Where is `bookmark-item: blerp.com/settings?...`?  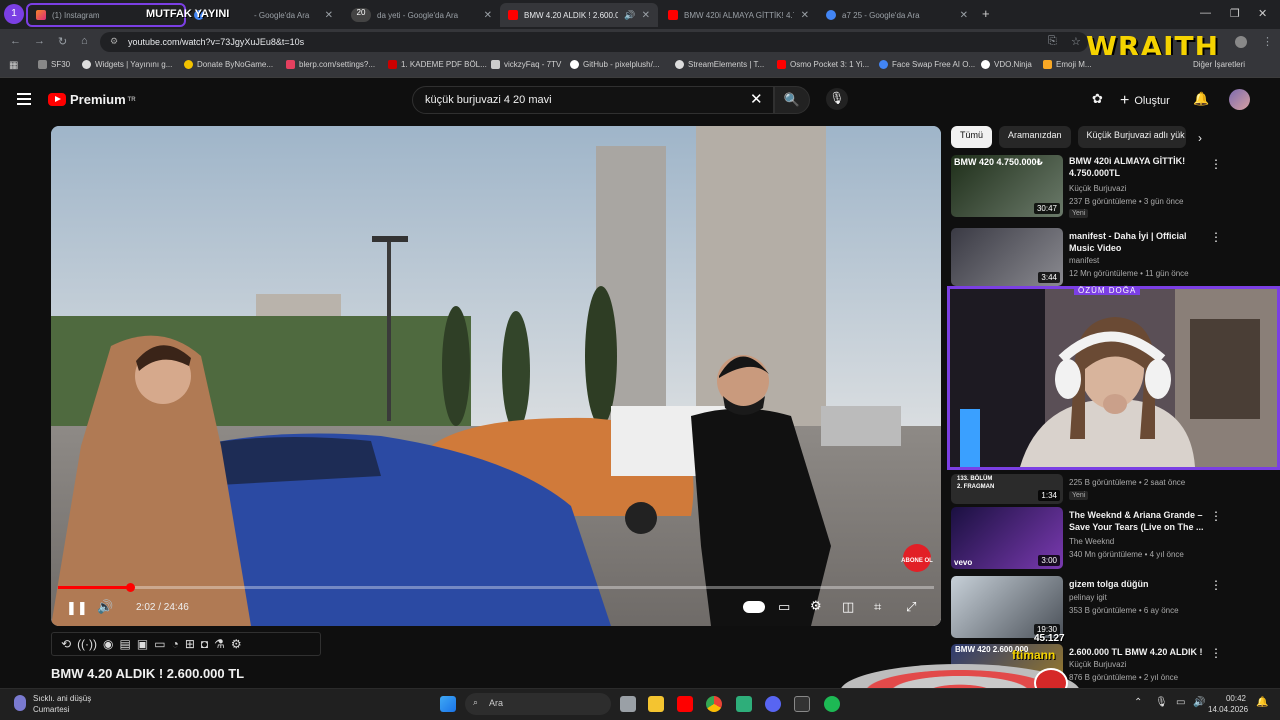 bookmark-item: blerp.com/settings?... is located at coordinates (330, 64).